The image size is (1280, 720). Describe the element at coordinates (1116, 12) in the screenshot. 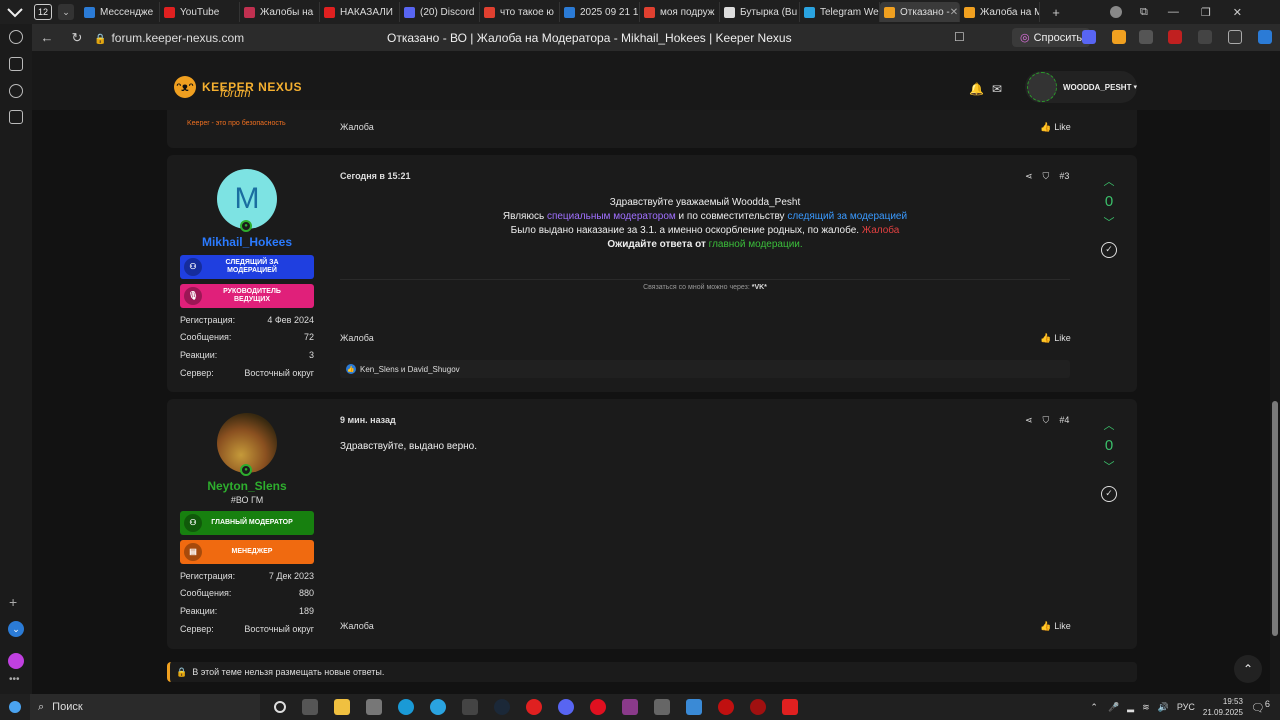

I see `profile-icon` at that location.